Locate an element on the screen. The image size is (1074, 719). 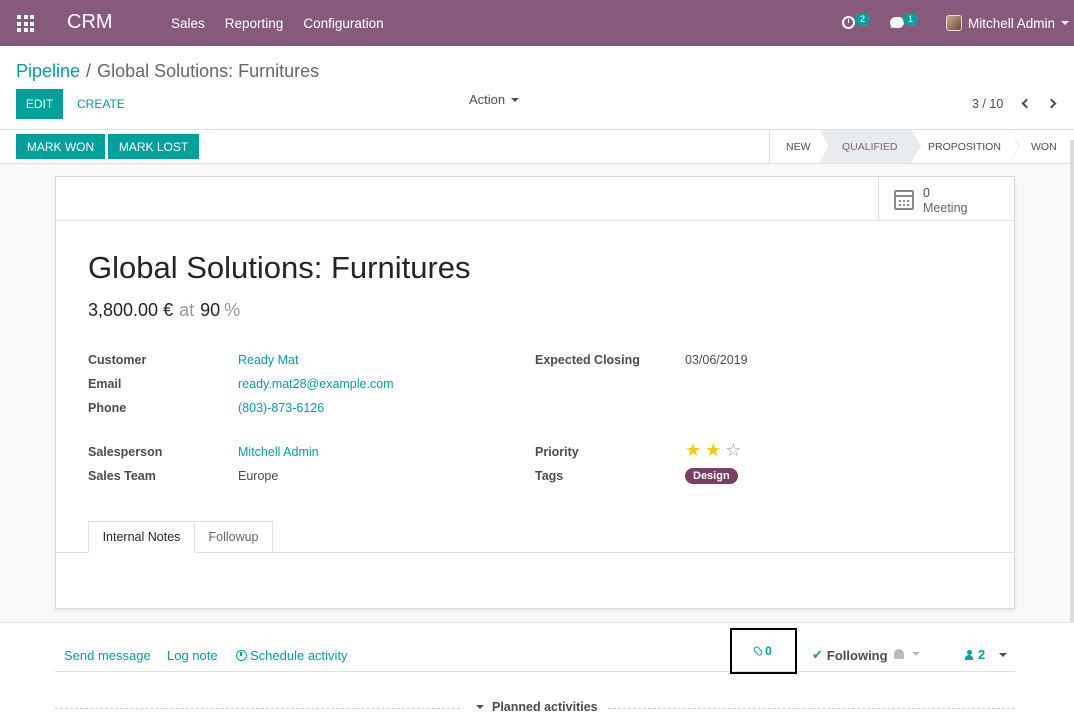
action-label: Action is located at coordinates (487, 99).